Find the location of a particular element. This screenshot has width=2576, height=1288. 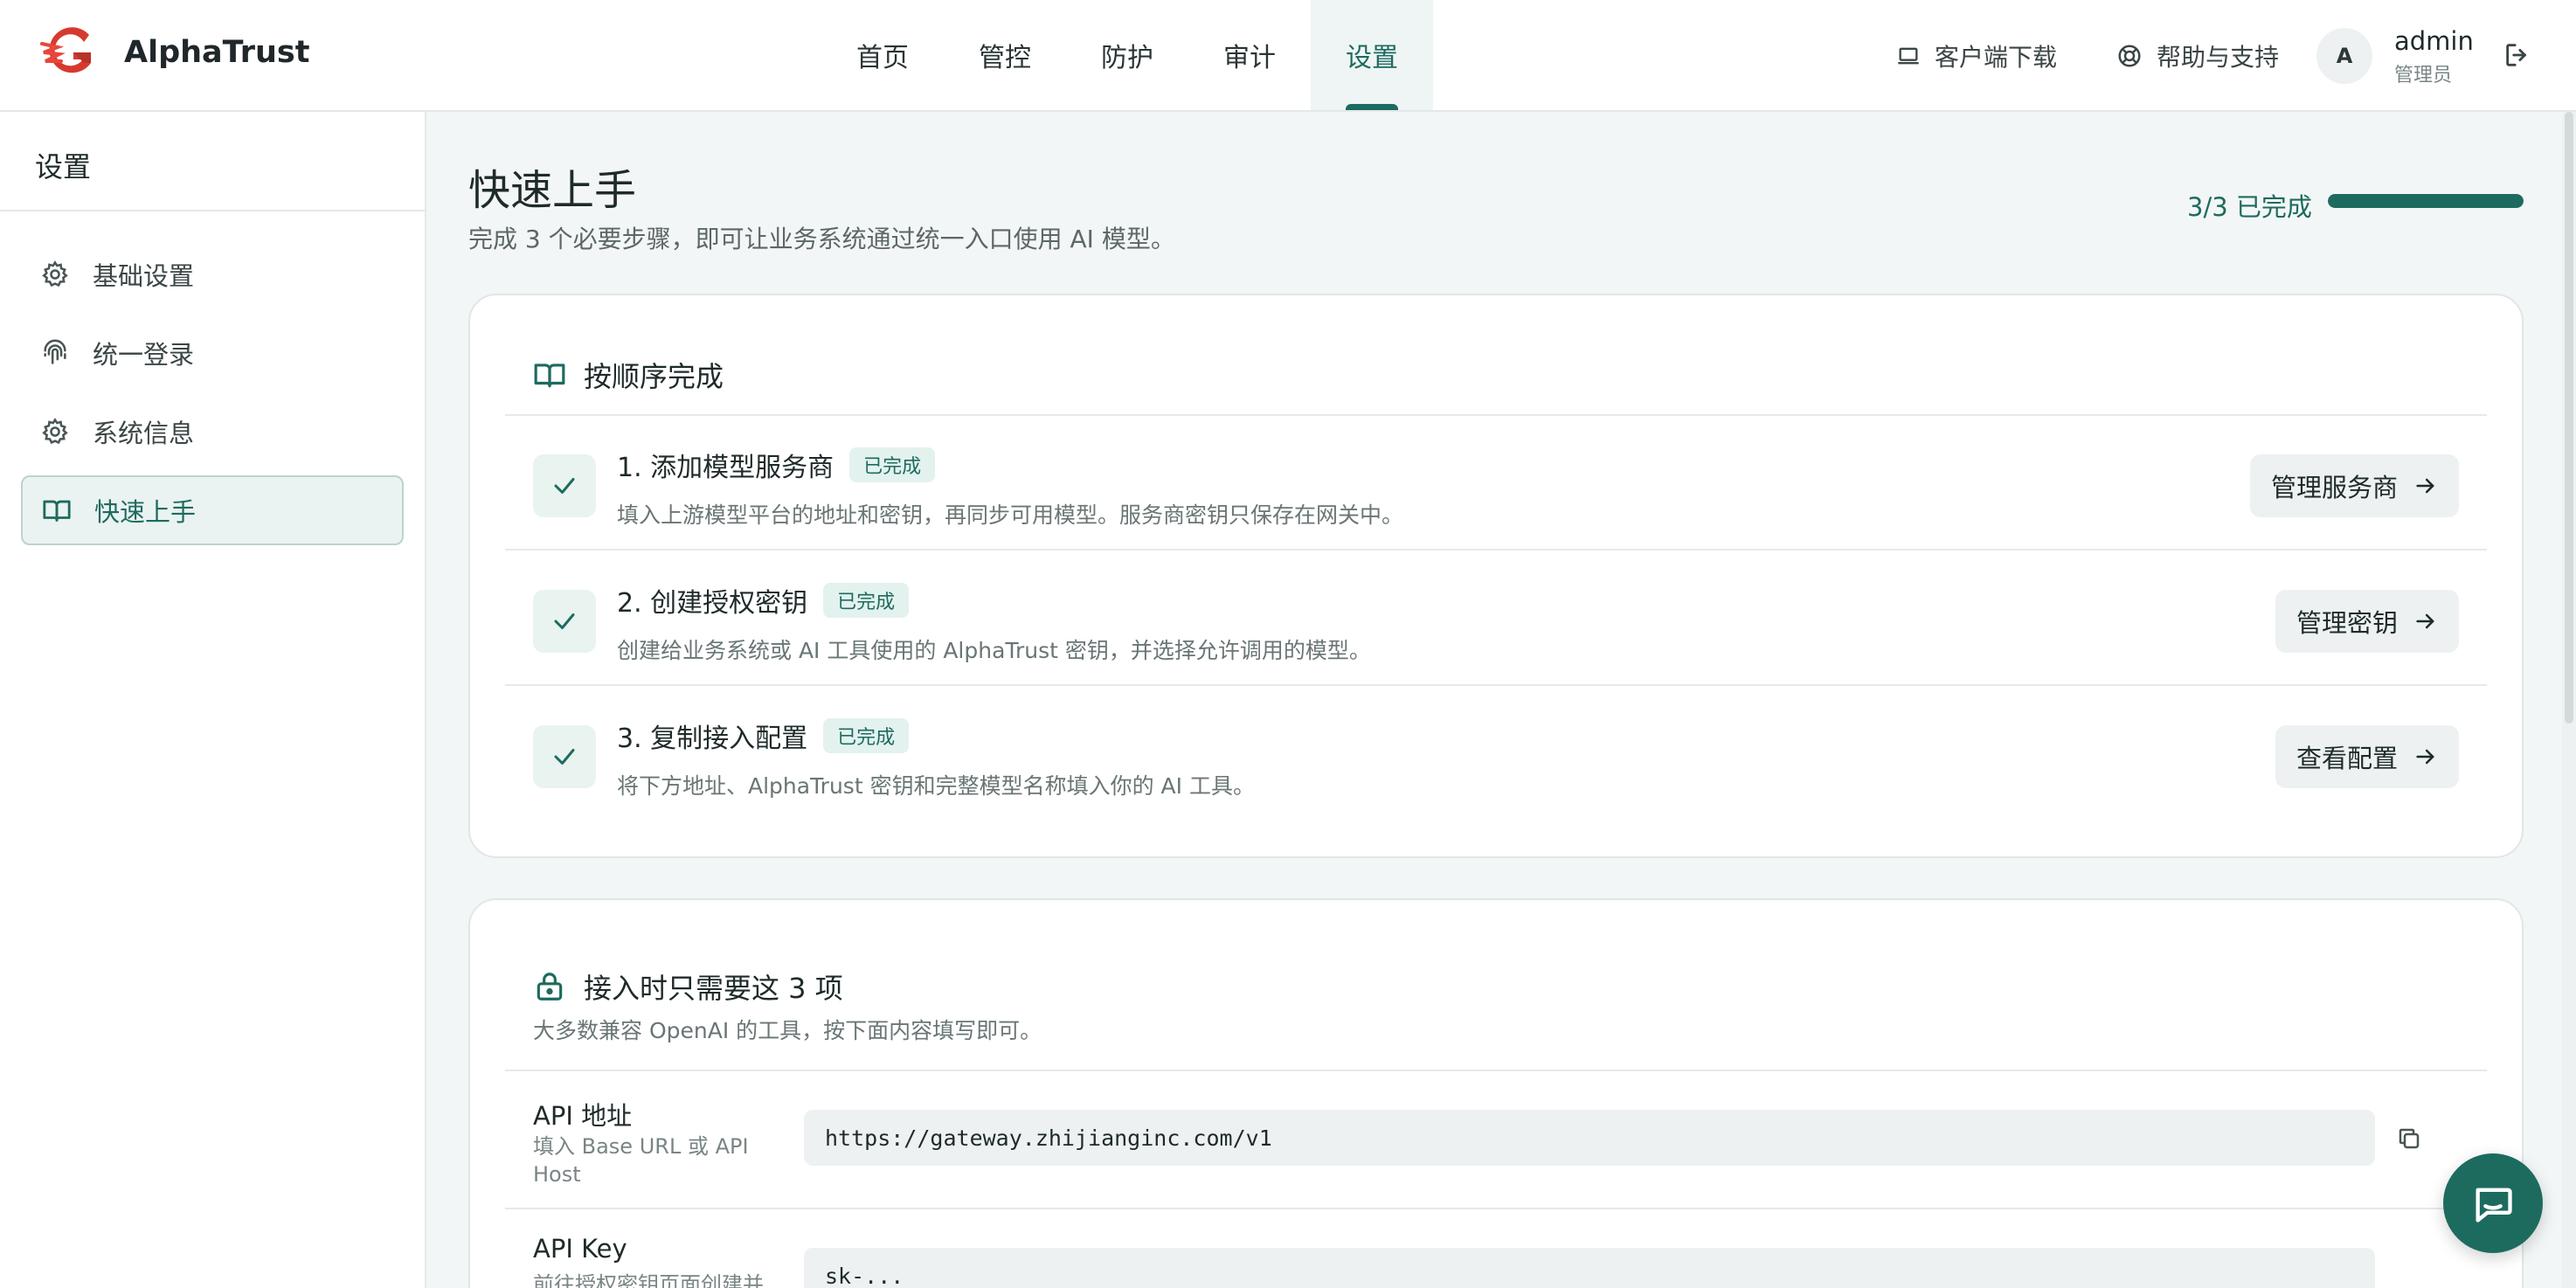

config-hint: 填入 Base URL 或 API Host is located at coordinates (641, 1160).